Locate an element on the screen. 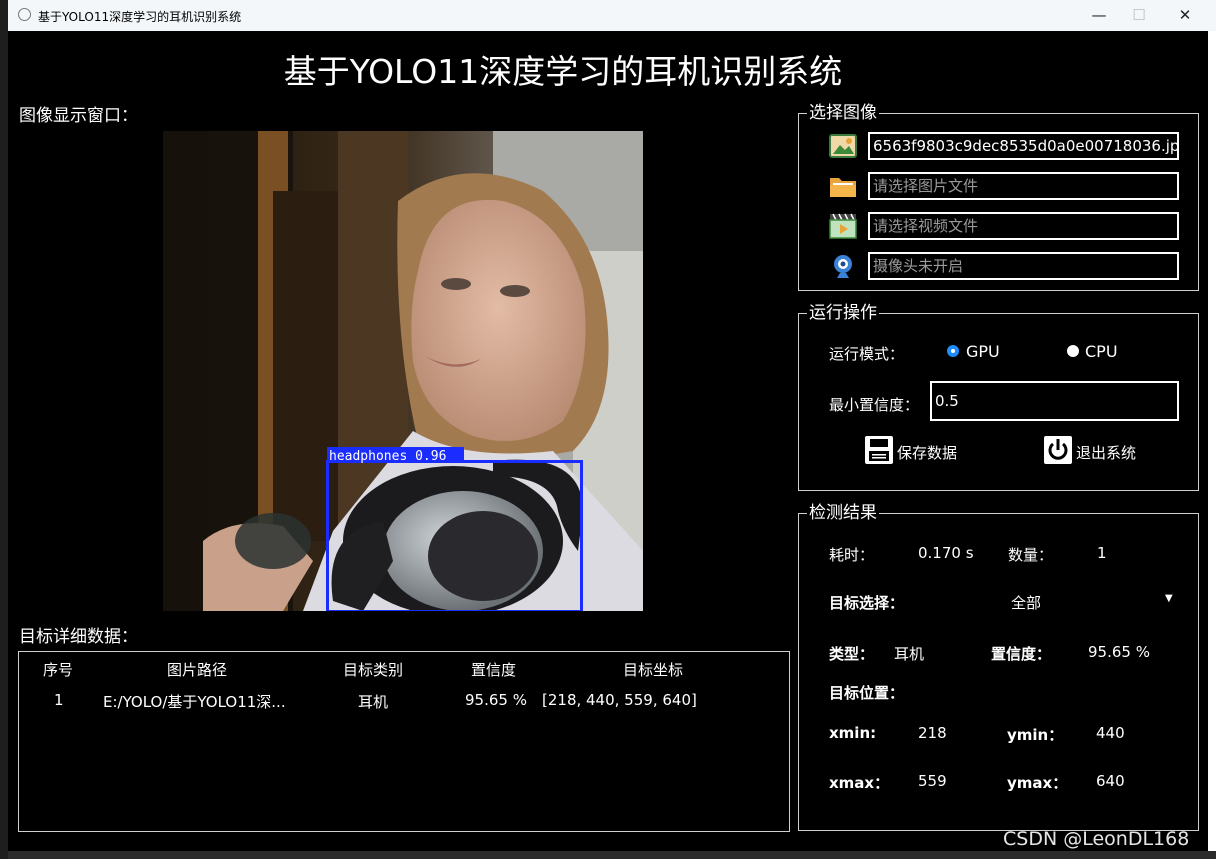 Image resolution: width=1216 pixels, height=859 pixels. exit-system-button: 退出系统 is located at coordinates (1093, 451).